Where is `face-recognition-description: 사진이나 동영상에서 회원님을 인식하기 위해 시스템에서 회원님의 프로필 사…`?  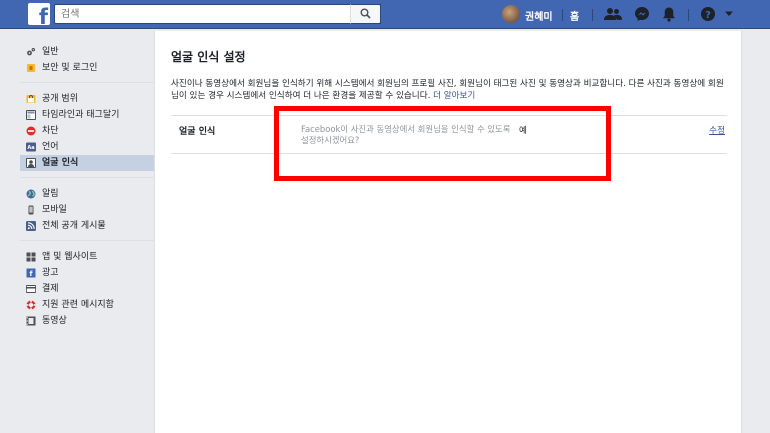 face-recognition-description: 사진이나 동영상에서 회원님을 인식하기 위해 시스템에서 회원님의 프로필 사… is located at coordinates (451, 90).